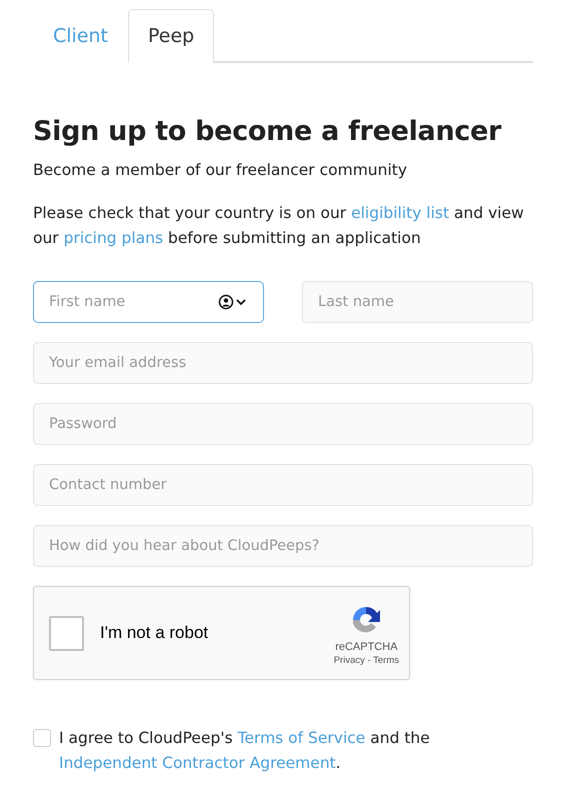 The height and width of the screenshot is (802, 563). What do you see at coordinates (171, 36) in the screenshot?
I see `tab: Peep` at bounding box center [171, 36].